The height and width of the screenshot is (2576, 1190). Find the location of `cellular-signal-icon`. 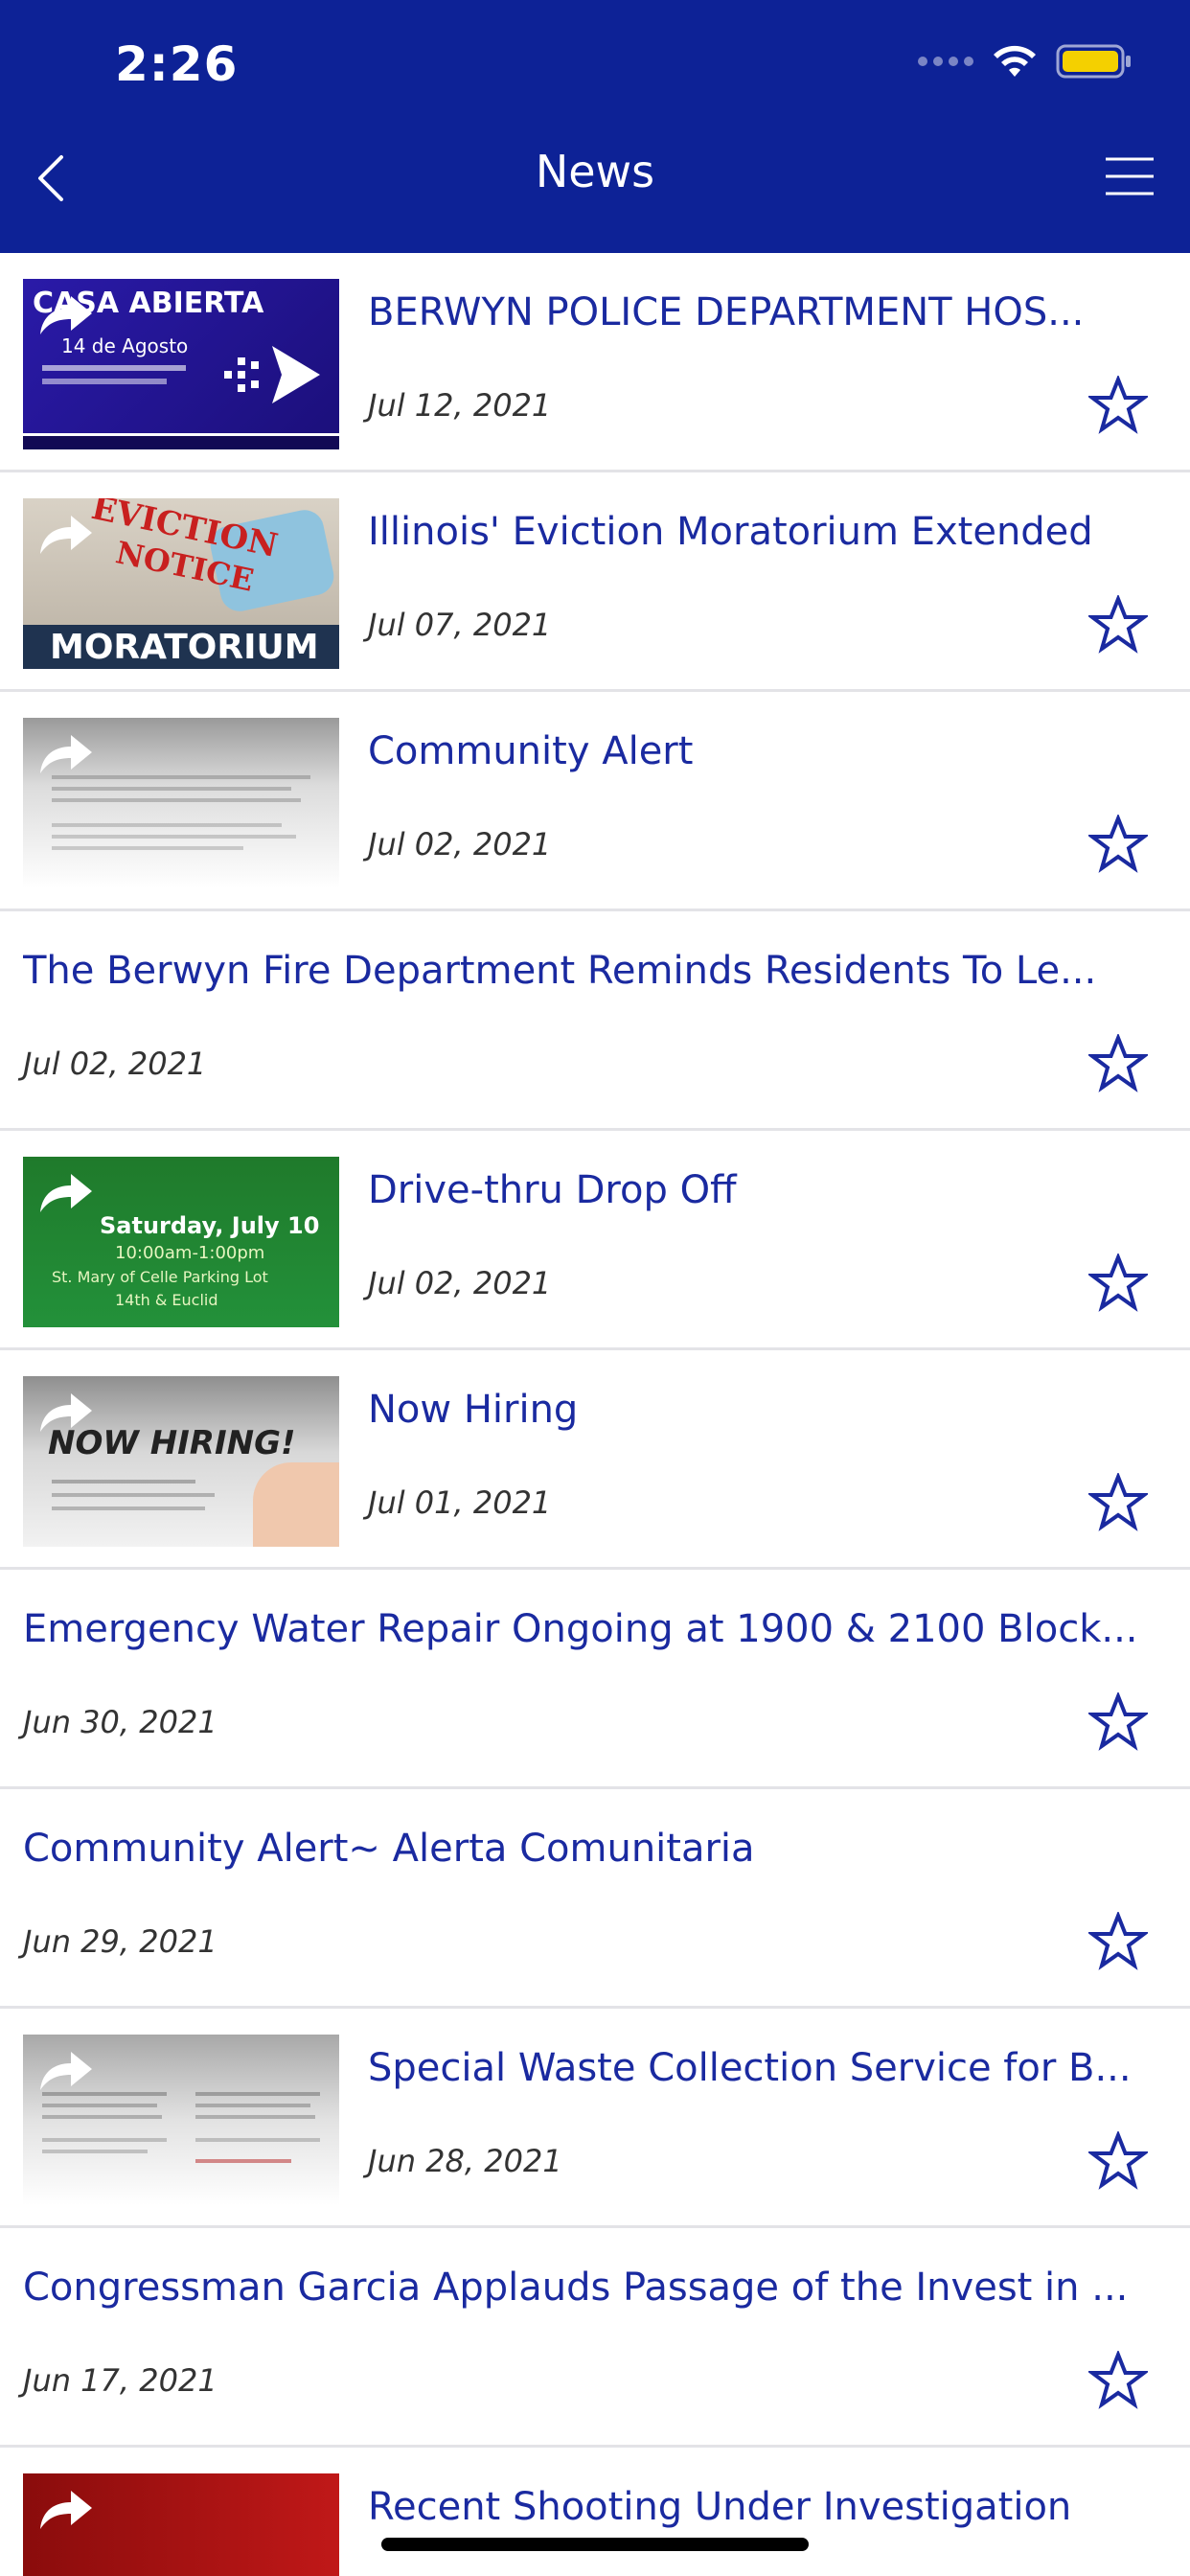

cellular-signal-icon is located at coordinates (946, 62).